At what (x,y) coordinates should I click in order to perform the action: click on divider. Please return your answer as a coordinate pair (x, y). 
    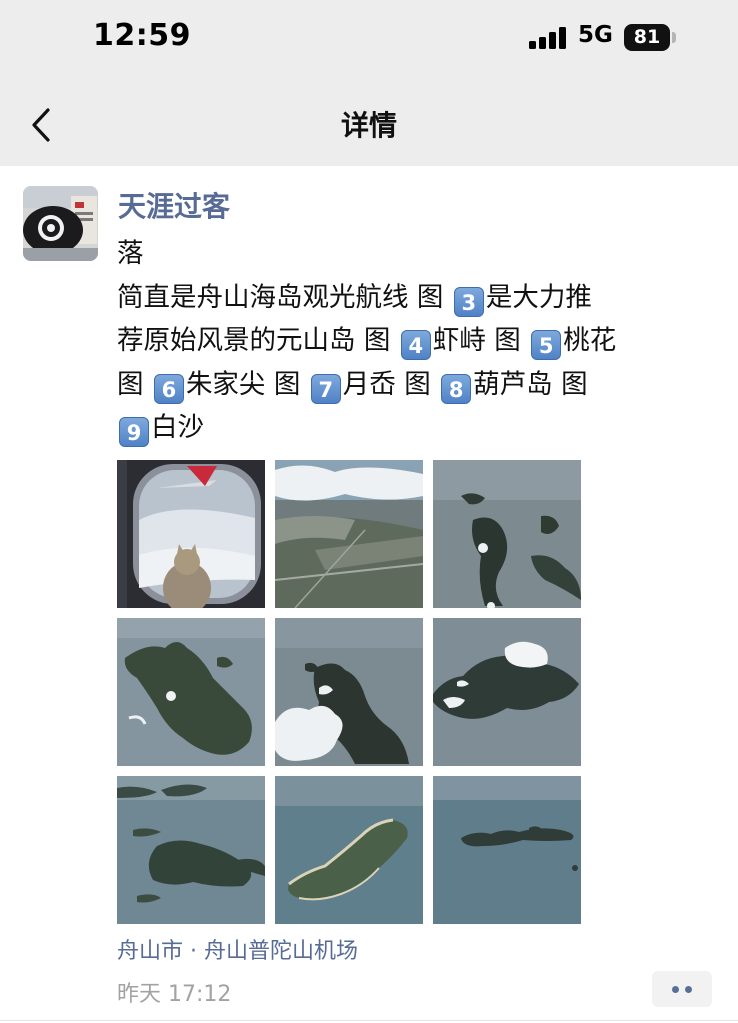
    Looking at the image, I should click on (369, 1020).